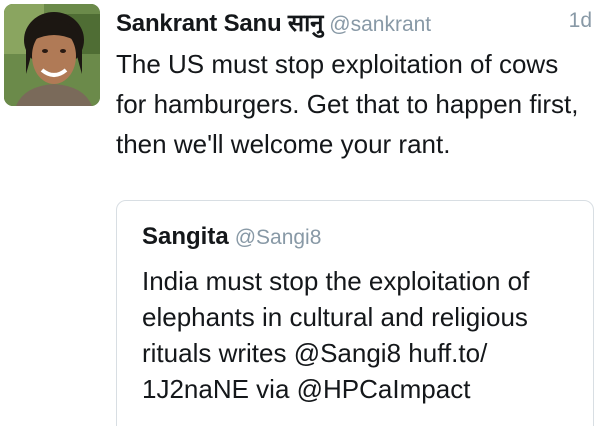 The height and width of the screenshot is (426, 598). I want to click on avatar-photo, so click(52, 55).